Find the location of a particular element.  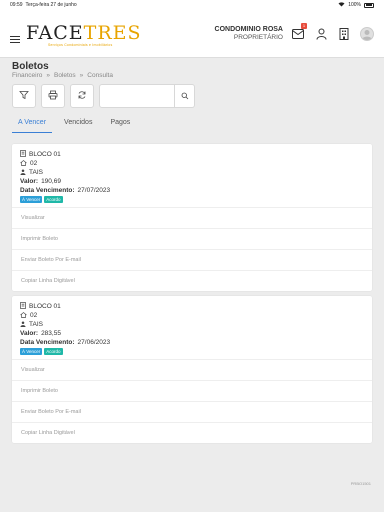

filter-button is located at coordinates (24, 96).